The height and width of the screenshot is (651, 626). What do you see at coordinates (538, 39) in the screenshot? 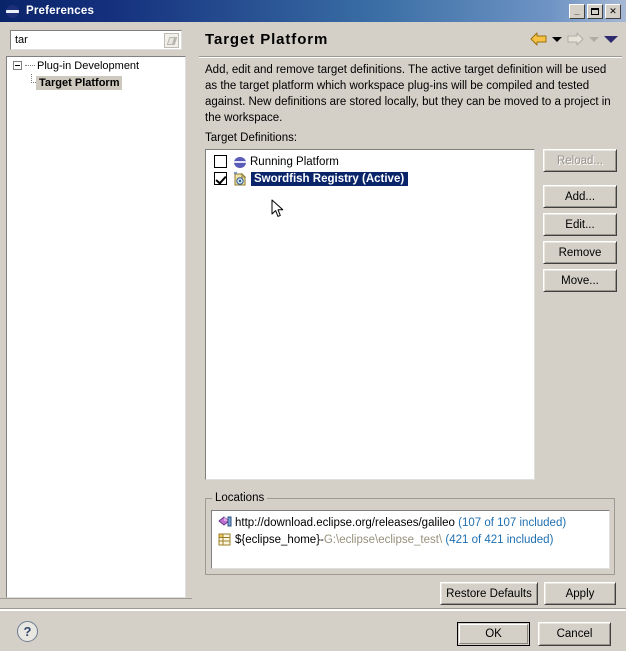
I see `back-arrow-icon` at bounding box center [538, 39].